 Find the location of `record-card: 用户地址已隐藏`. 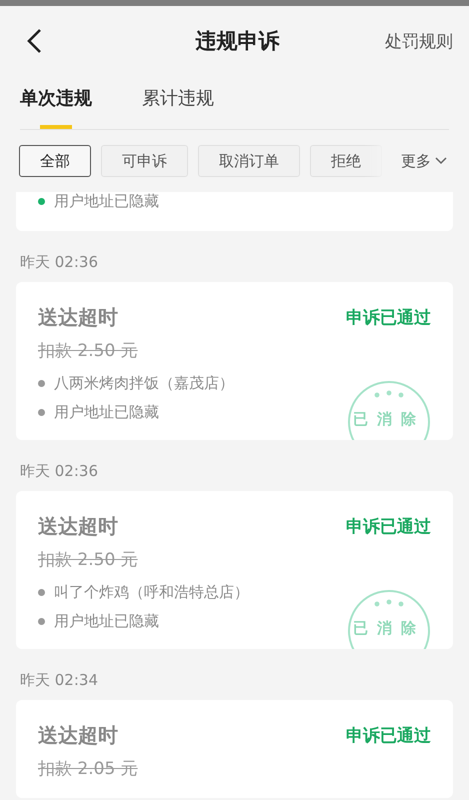

record-card: 用户地址已隐藏 is located at coordinates (234, 211).